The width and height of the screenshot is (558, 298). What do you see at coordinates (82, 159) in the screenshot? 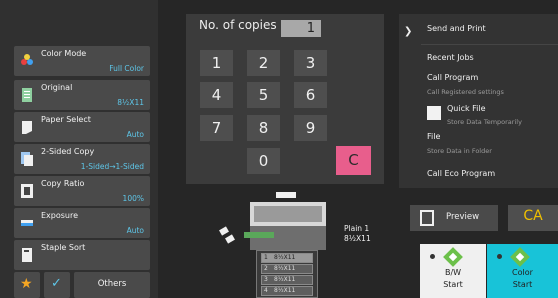
I see `two-sided-copy-button: 2-Sided Copy 1-Sided→1-Sided` at bounding box center [82, 159].